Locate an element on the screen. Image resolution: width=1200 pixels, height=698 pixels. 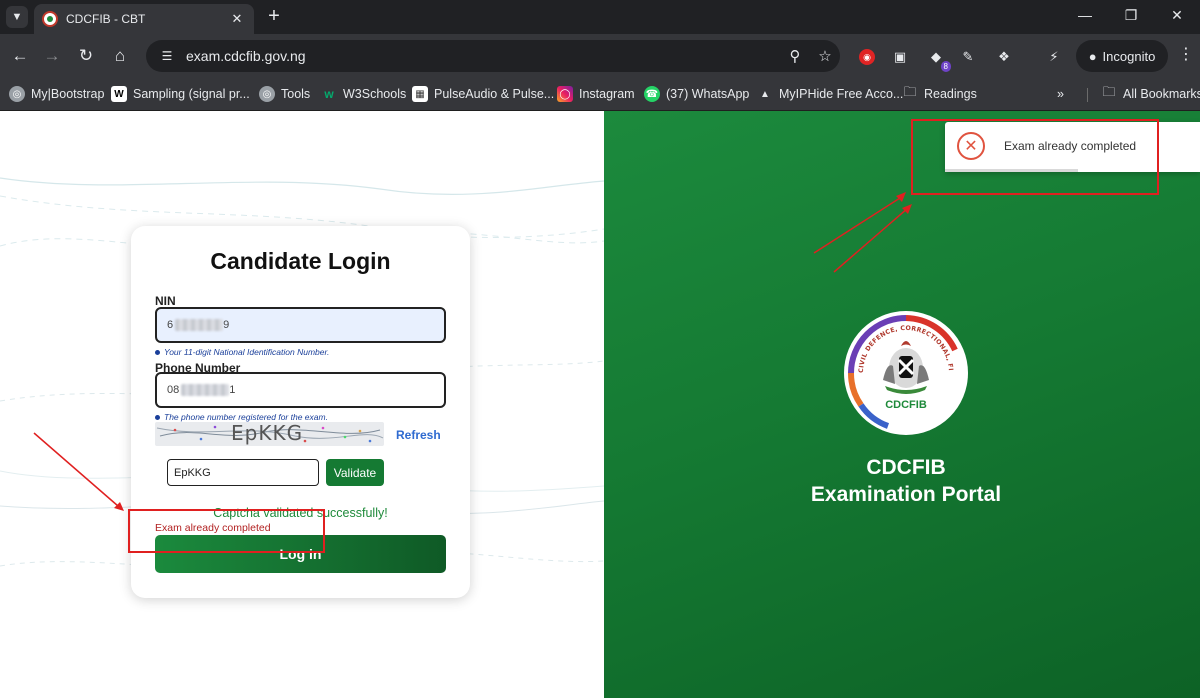
phone-input: 08 1 is located at coordinates (300, 390).